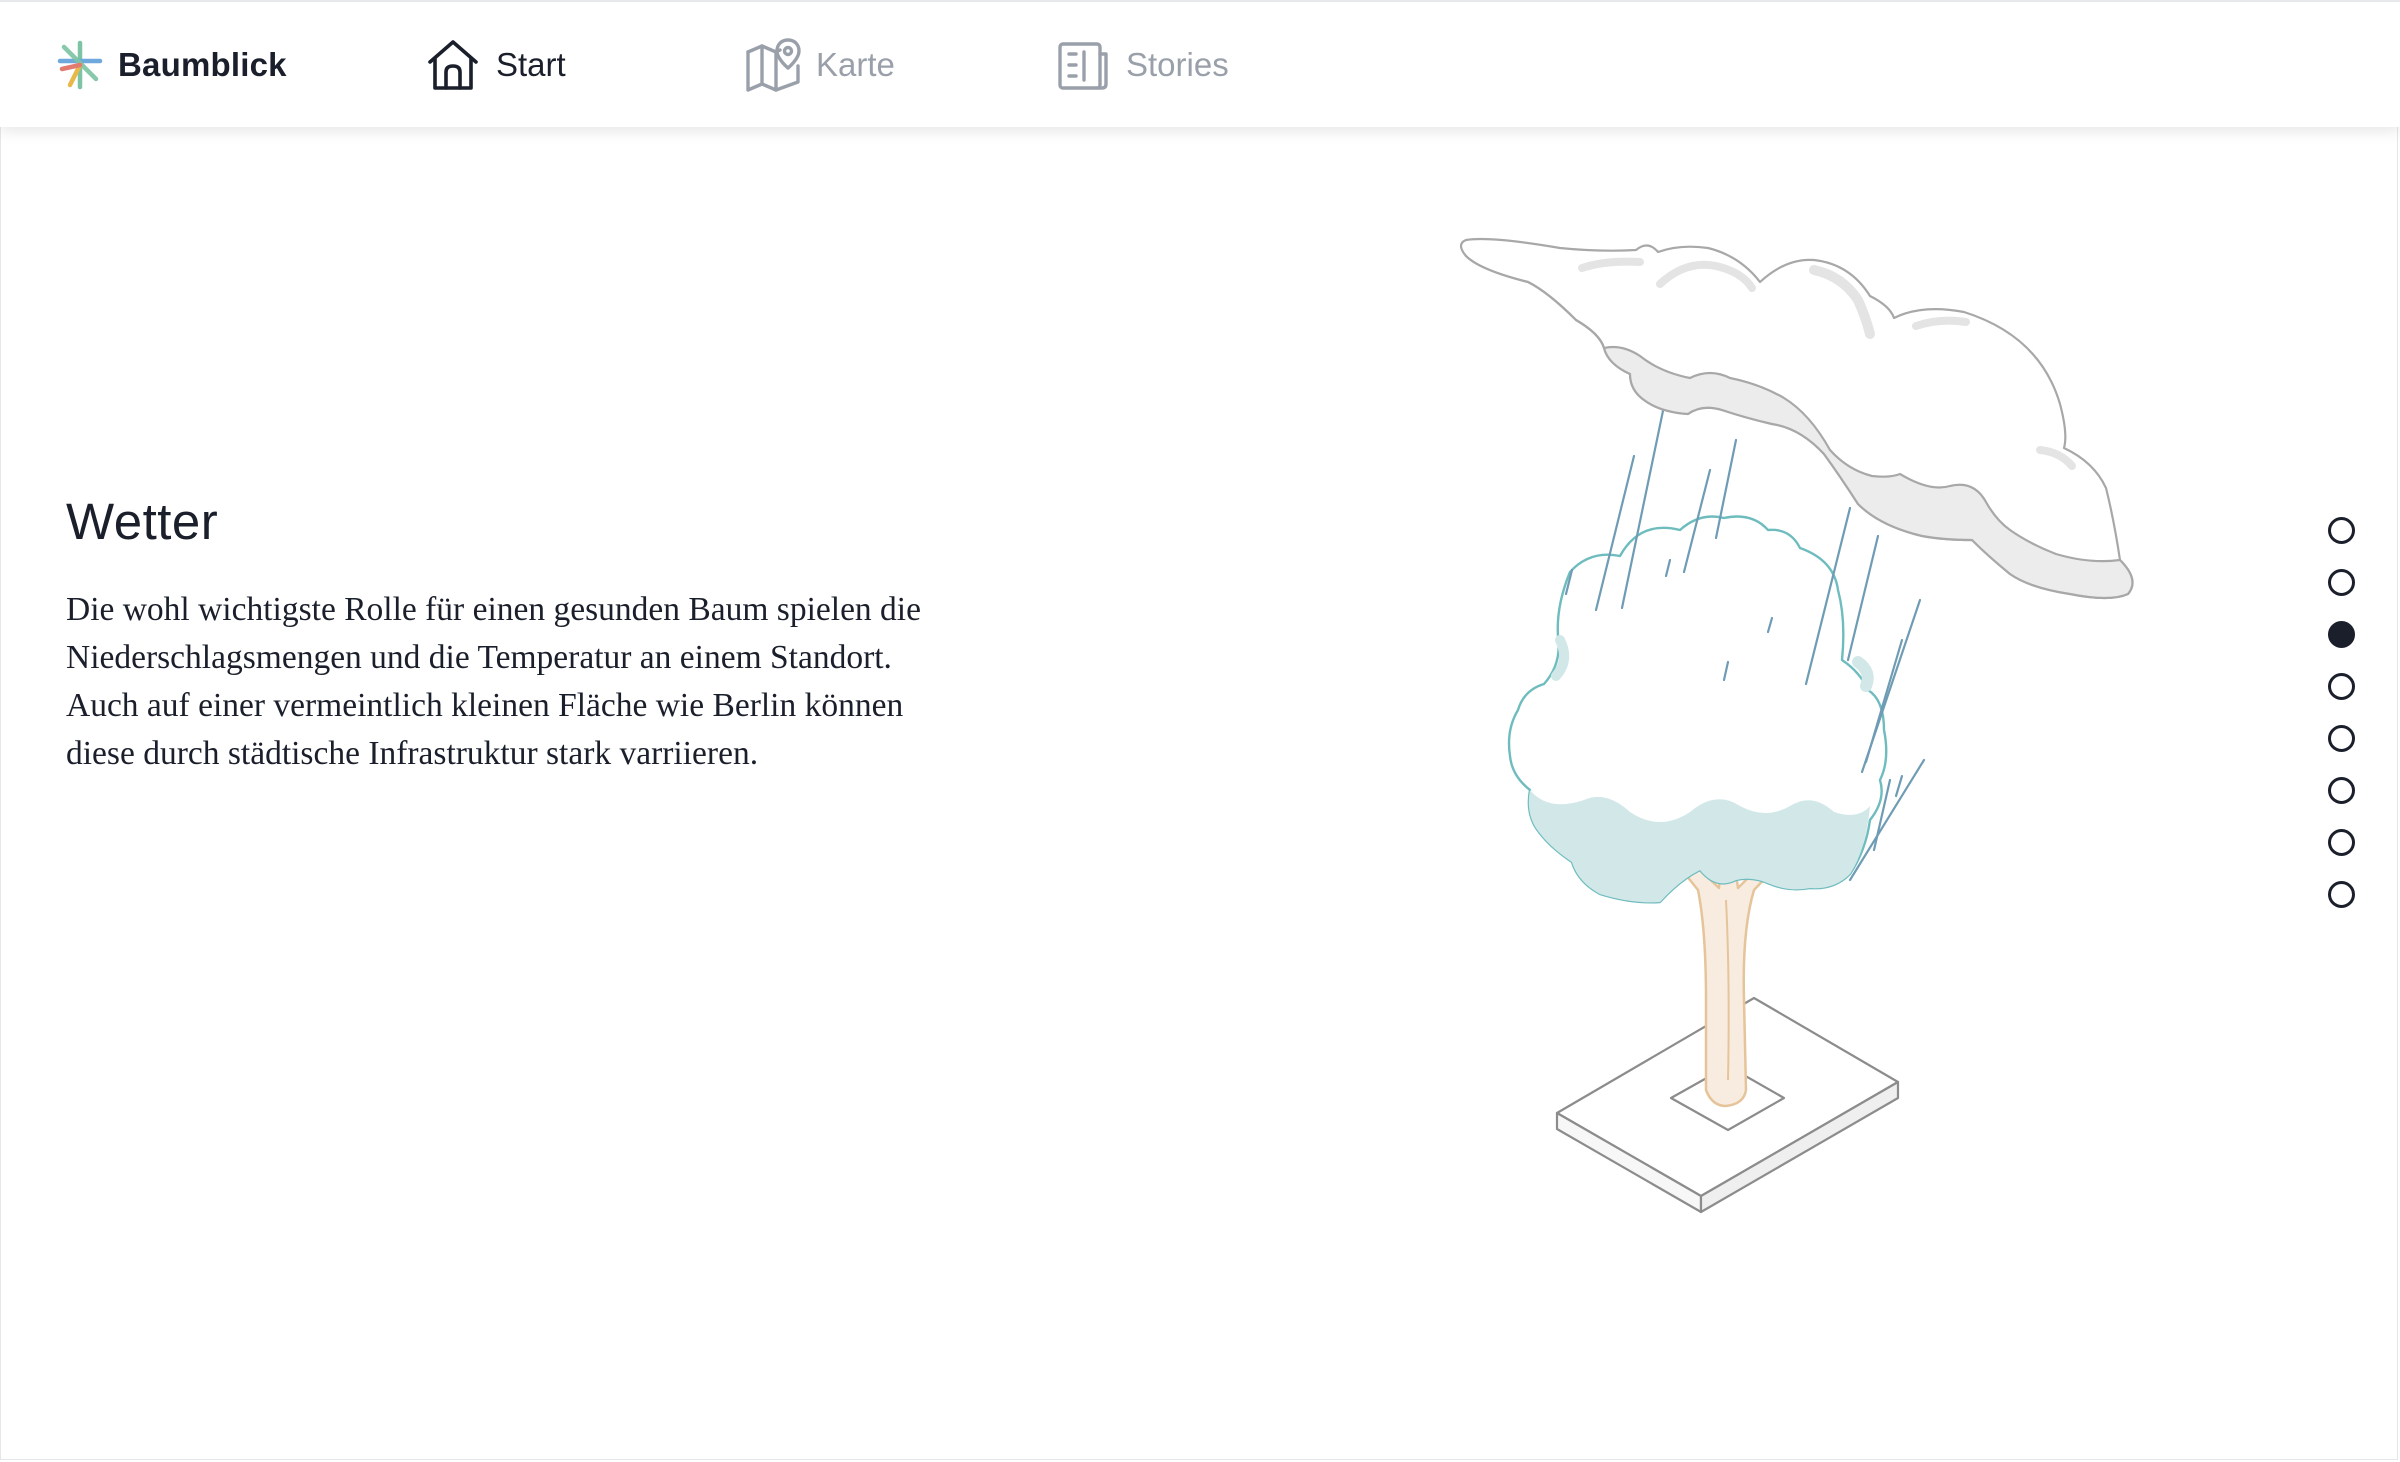 The width and height of the screenshot is (2400, 1462). Describe the element at coordinates (1083, 66) in the screenshot. I see `newspaper-icon` at that location.